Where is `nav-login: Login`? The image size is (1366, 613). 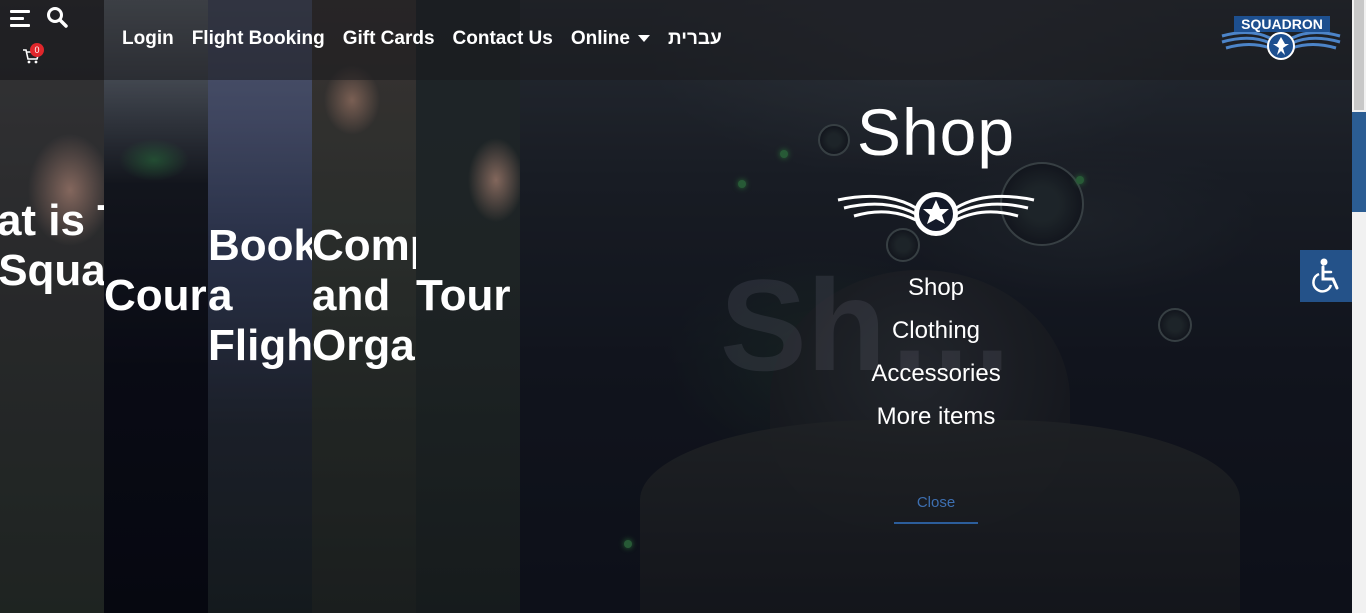 nav-login: Login is located at coordinates (148, 39).